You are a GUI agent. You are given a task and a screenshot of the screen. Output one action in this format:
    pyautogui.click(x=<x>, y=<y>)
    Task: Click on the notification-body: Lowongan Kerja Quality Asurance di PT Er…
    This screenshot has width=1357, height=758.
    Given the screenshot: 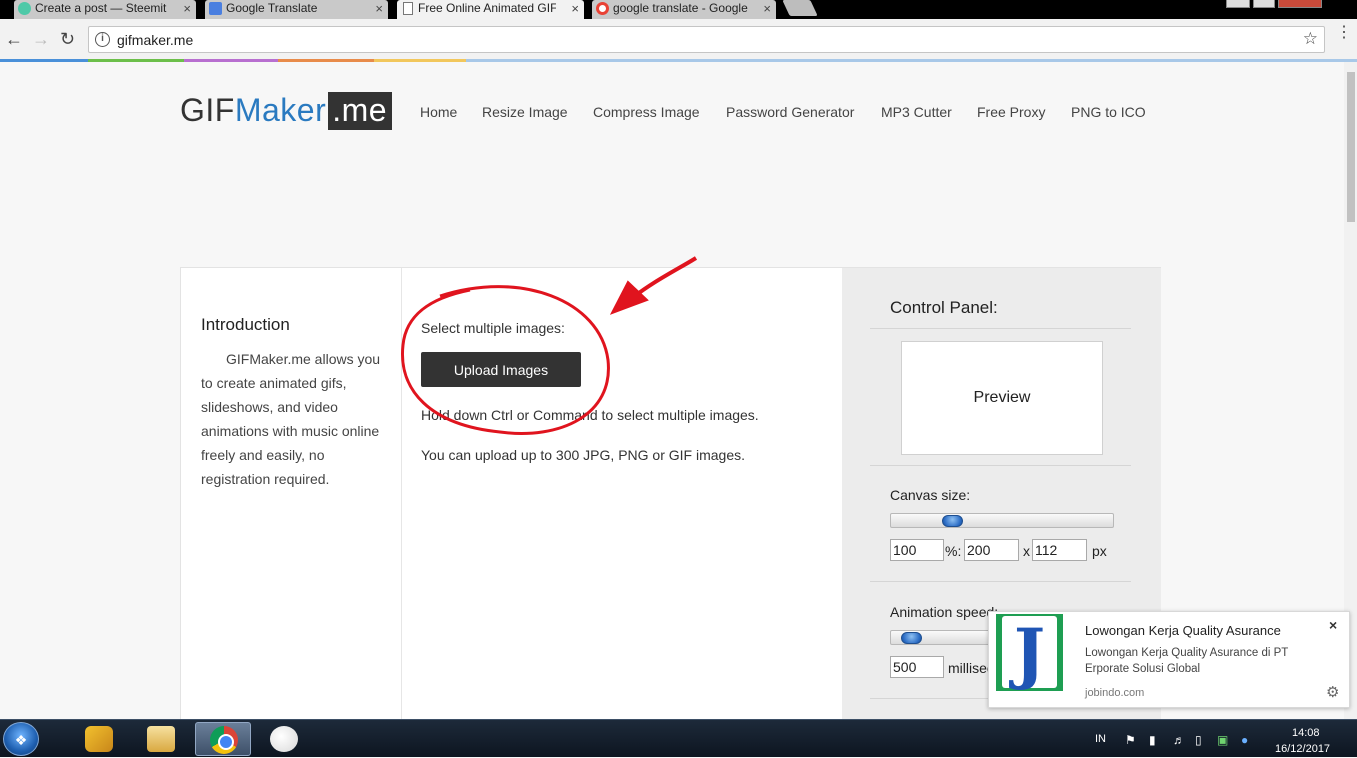 What is the action you would take?
    pyautogui.click(x=1187, y=661)
    